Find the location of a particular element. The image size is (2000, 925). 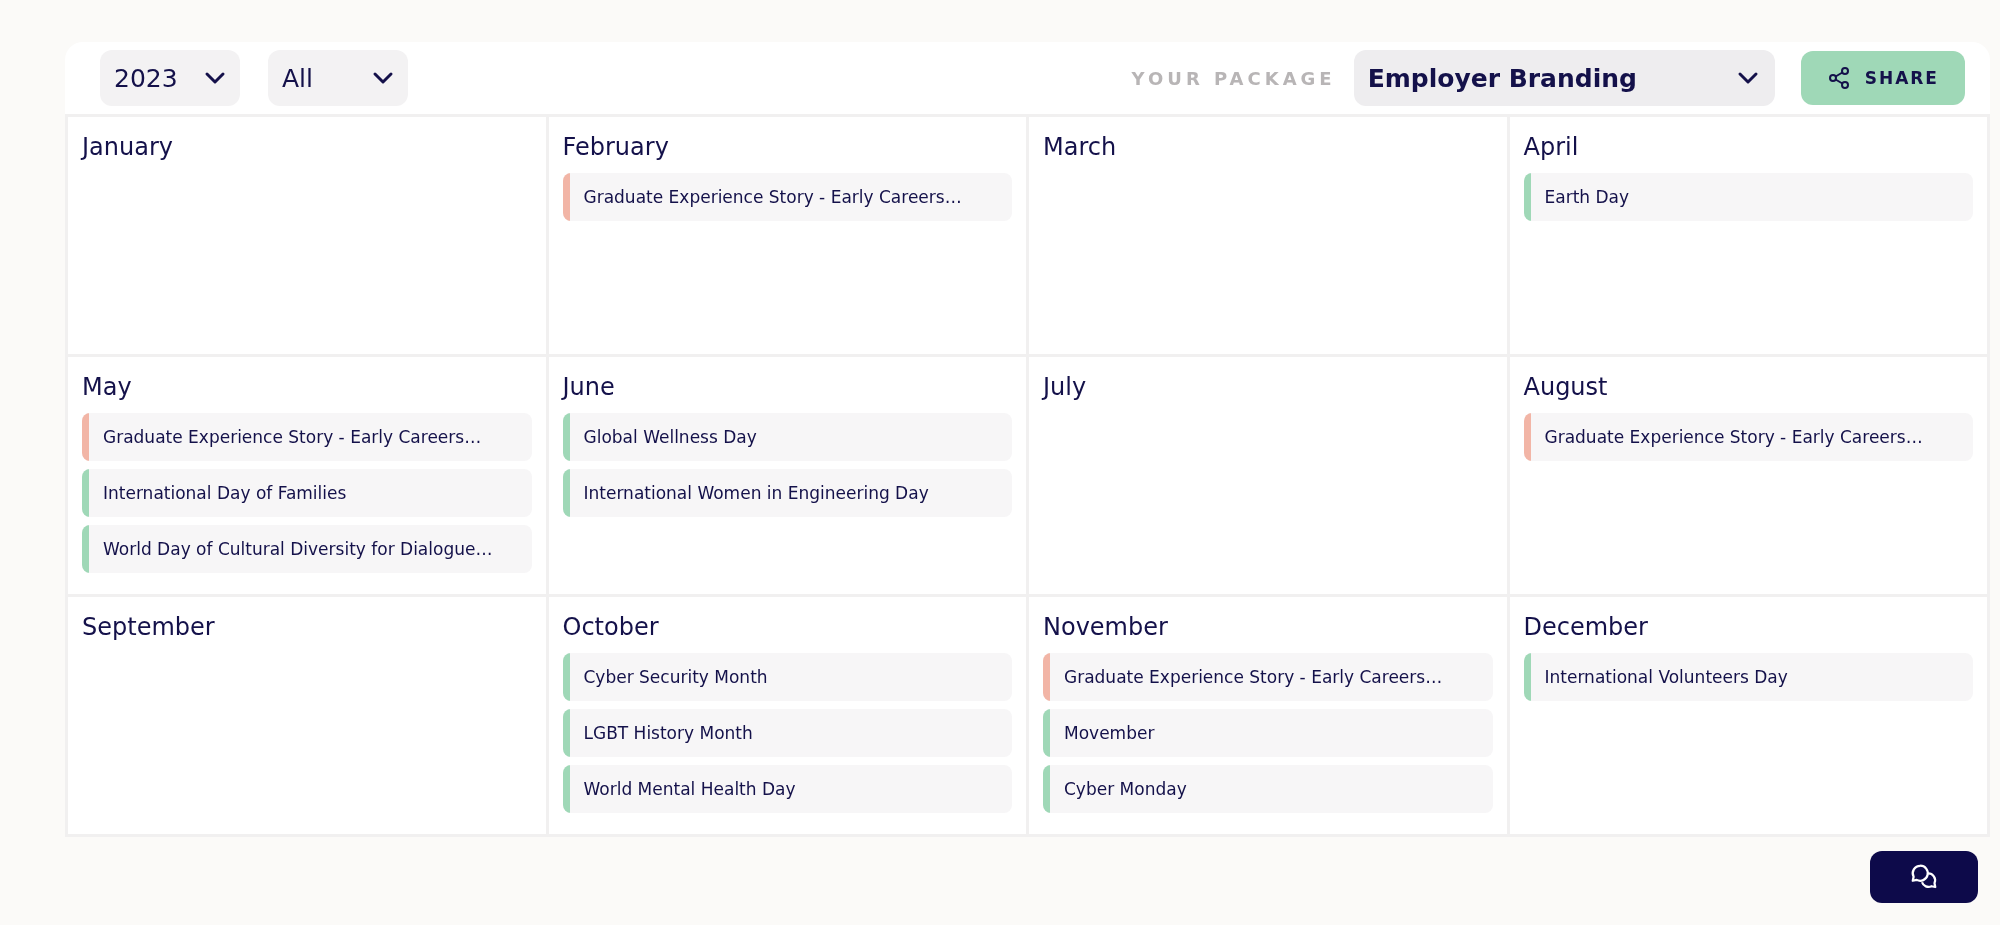

event-title: International Volunteers Day is located at coordinates (1665, 677).